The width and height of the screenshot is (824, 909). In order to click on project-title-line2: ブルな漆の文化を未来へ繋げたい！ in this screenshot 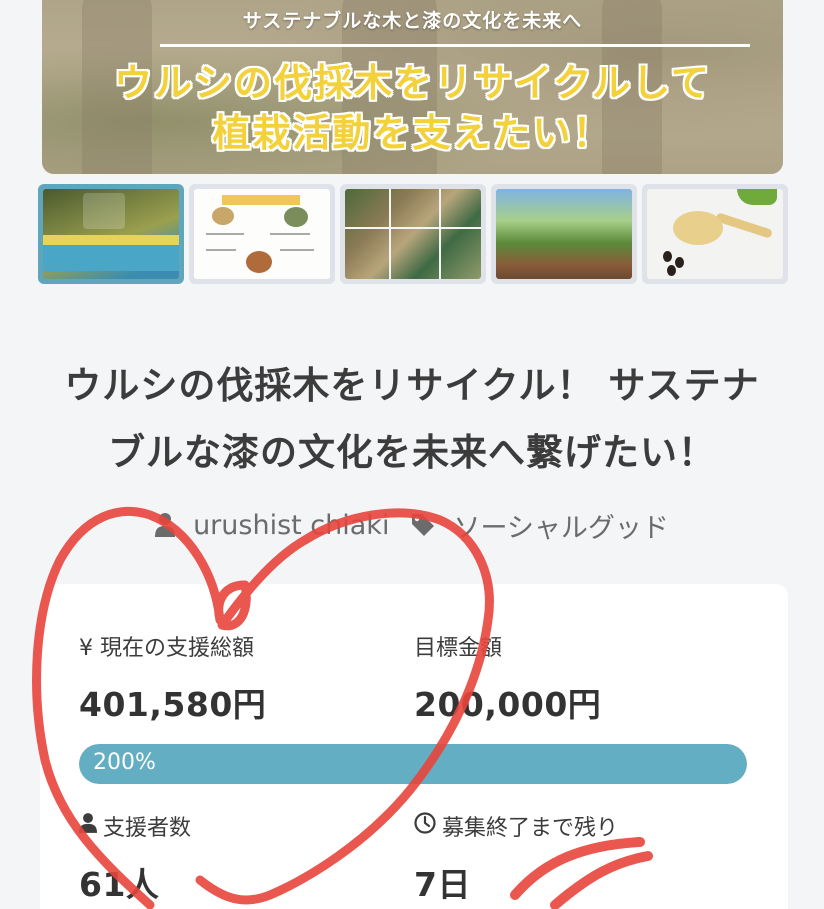, I will do `click(412, 452)`.